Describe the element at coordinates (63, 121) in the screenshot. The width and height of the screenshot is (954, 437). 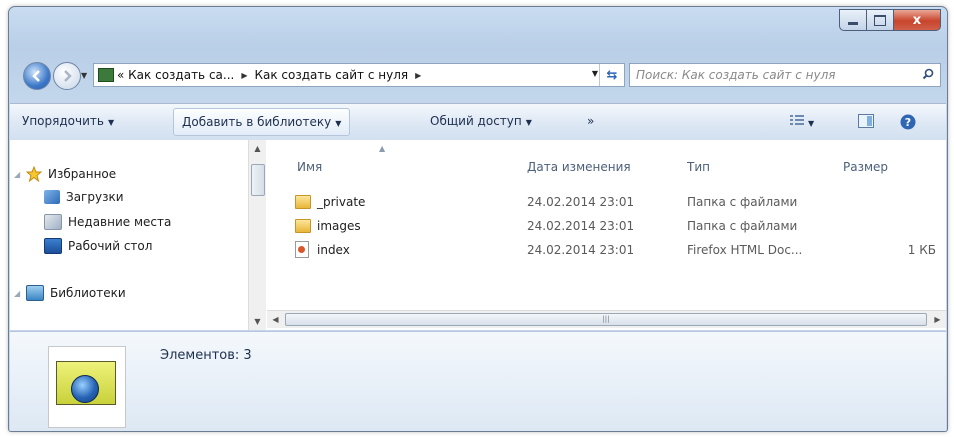
I see `organize-label: Упорядочить` at that location.